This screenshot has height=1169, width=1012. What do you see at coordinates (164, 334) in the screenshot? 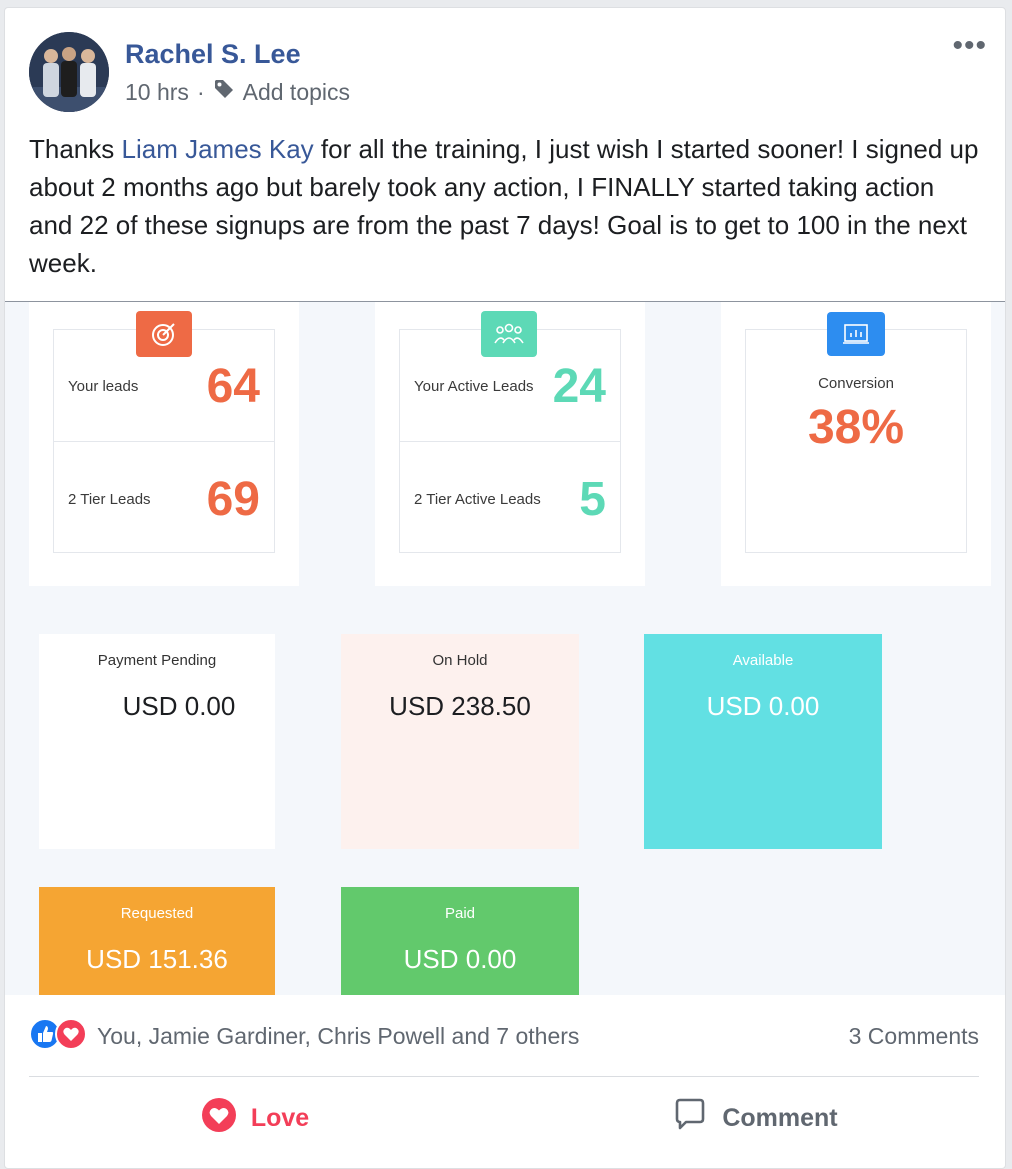
I see `target-icon` at bounding box center [164, 334].